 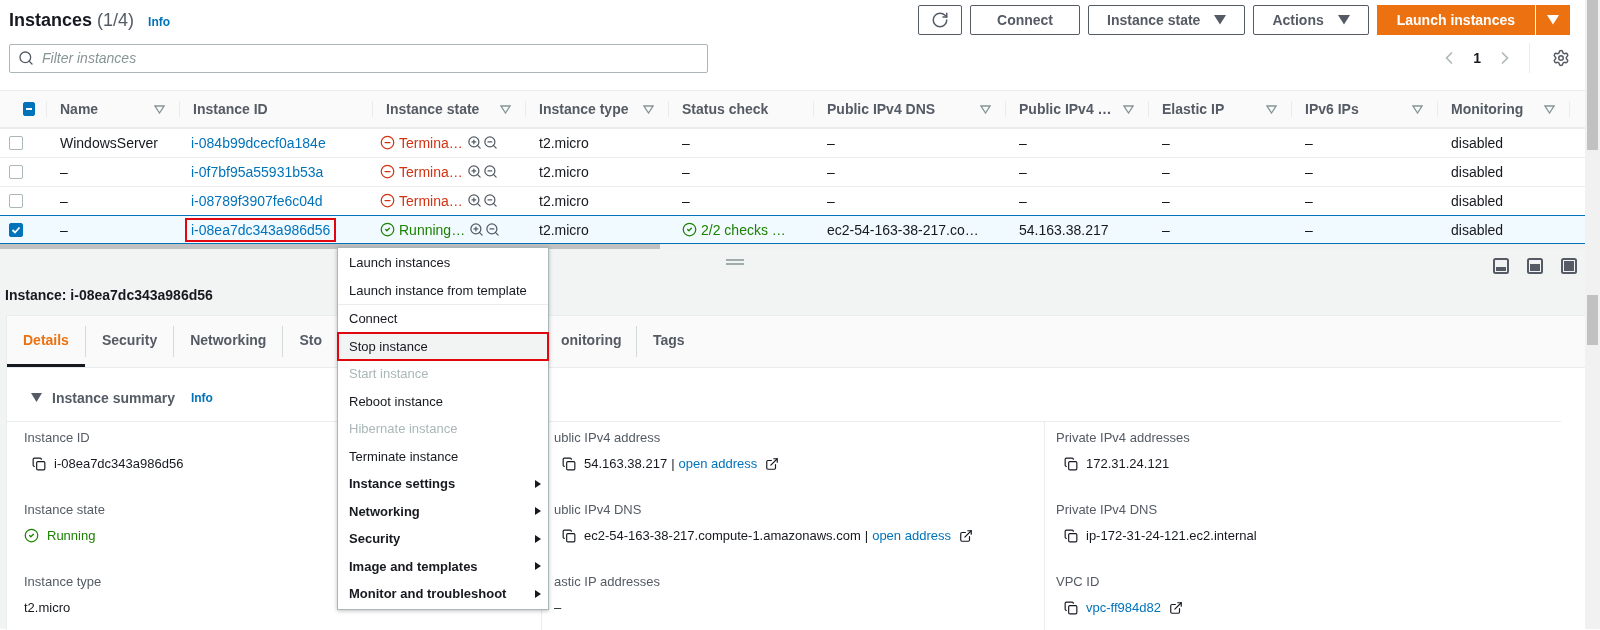 I want to click on instance-id-link: i-084b99dcecf0a184e, so click(x=258, y=142).